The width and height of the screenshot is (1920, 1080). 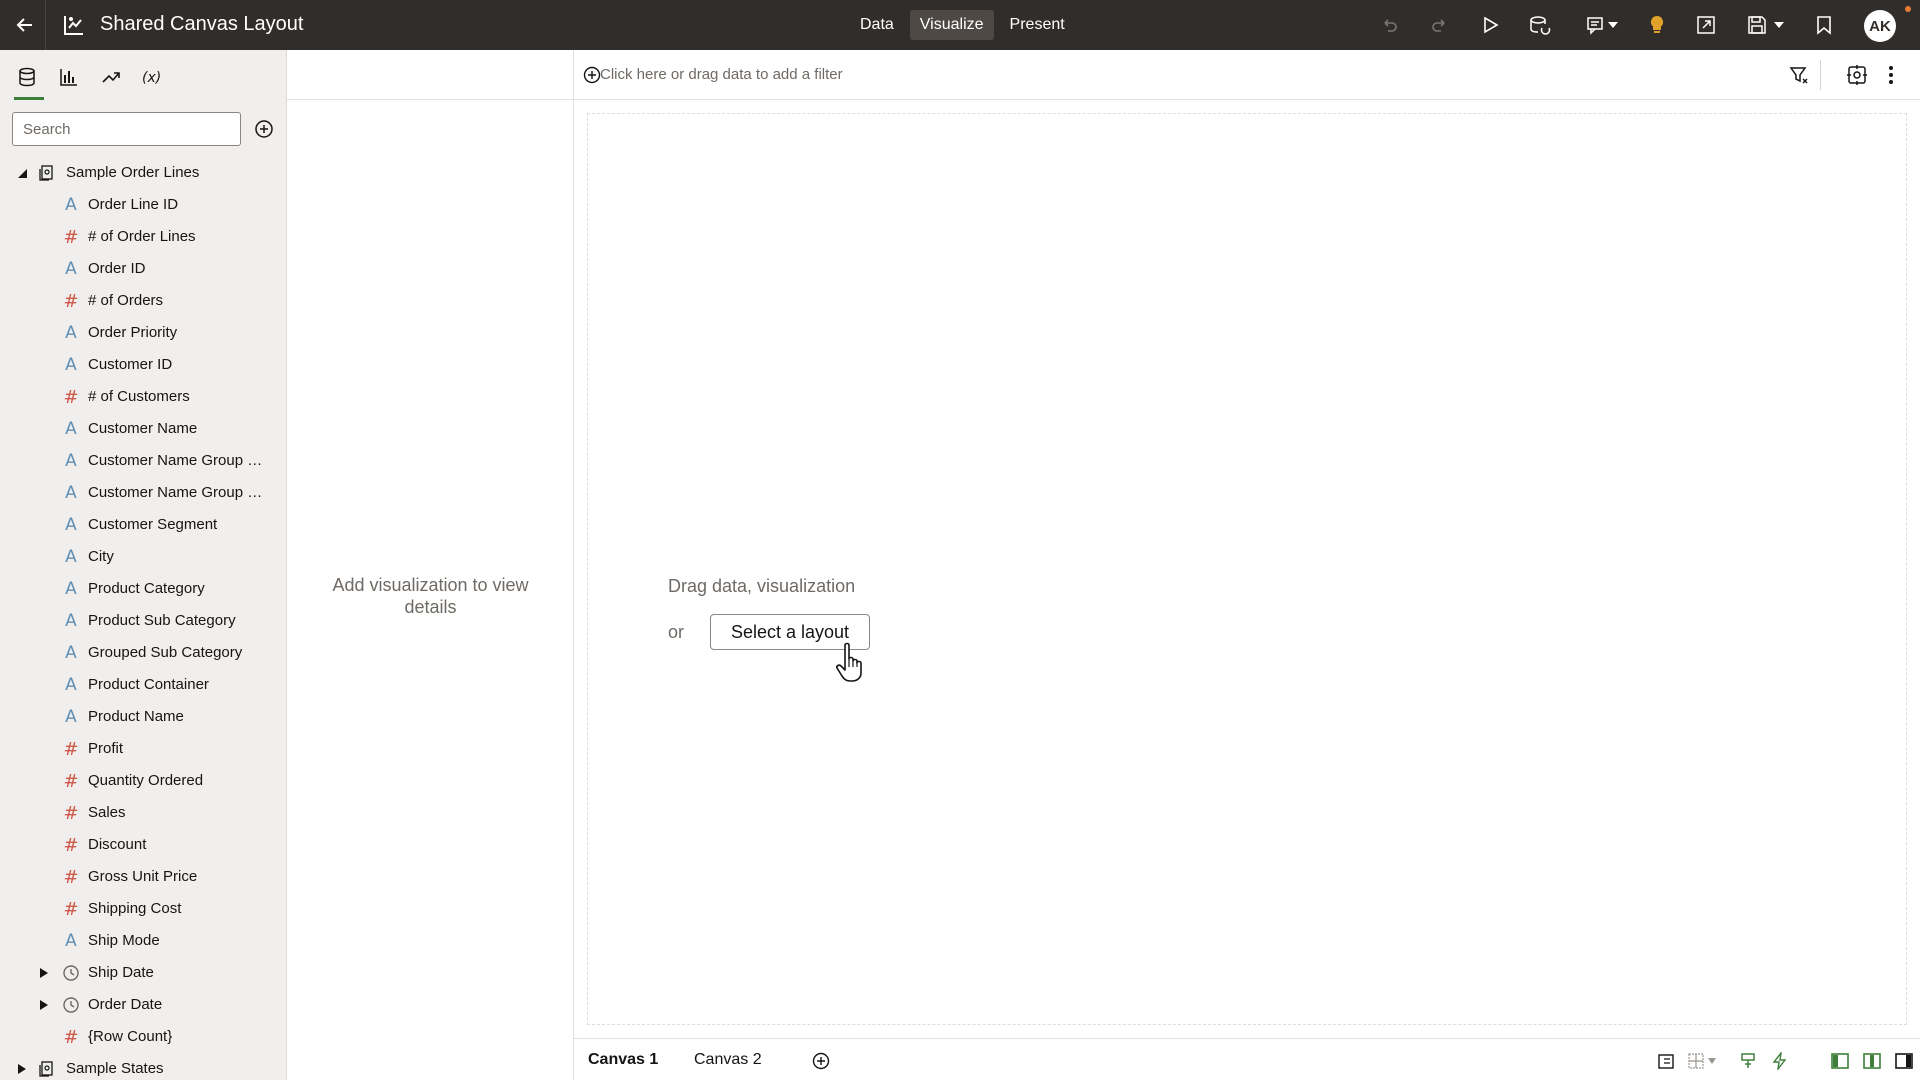 I want to click on data-field-item: # # of Order Lines, so click(x=143, y=237).